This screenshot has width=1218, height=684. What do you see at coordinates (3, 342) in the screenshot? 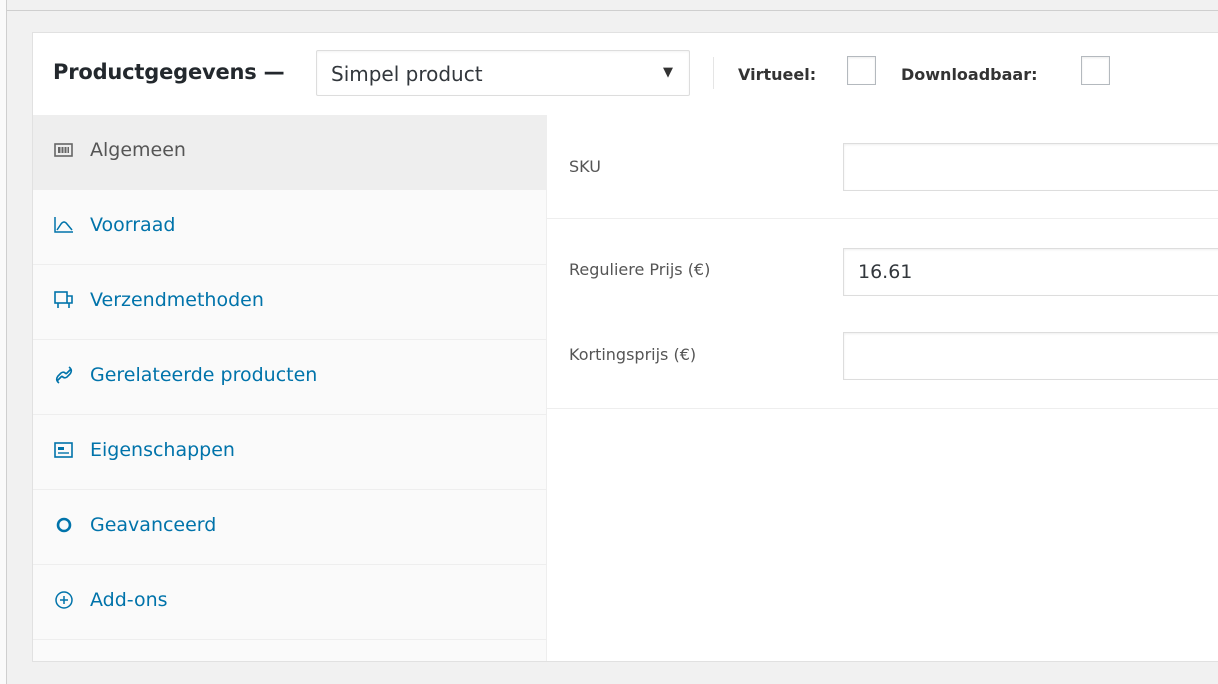
I see `window-left-edge` at bounding box center [3, 342].